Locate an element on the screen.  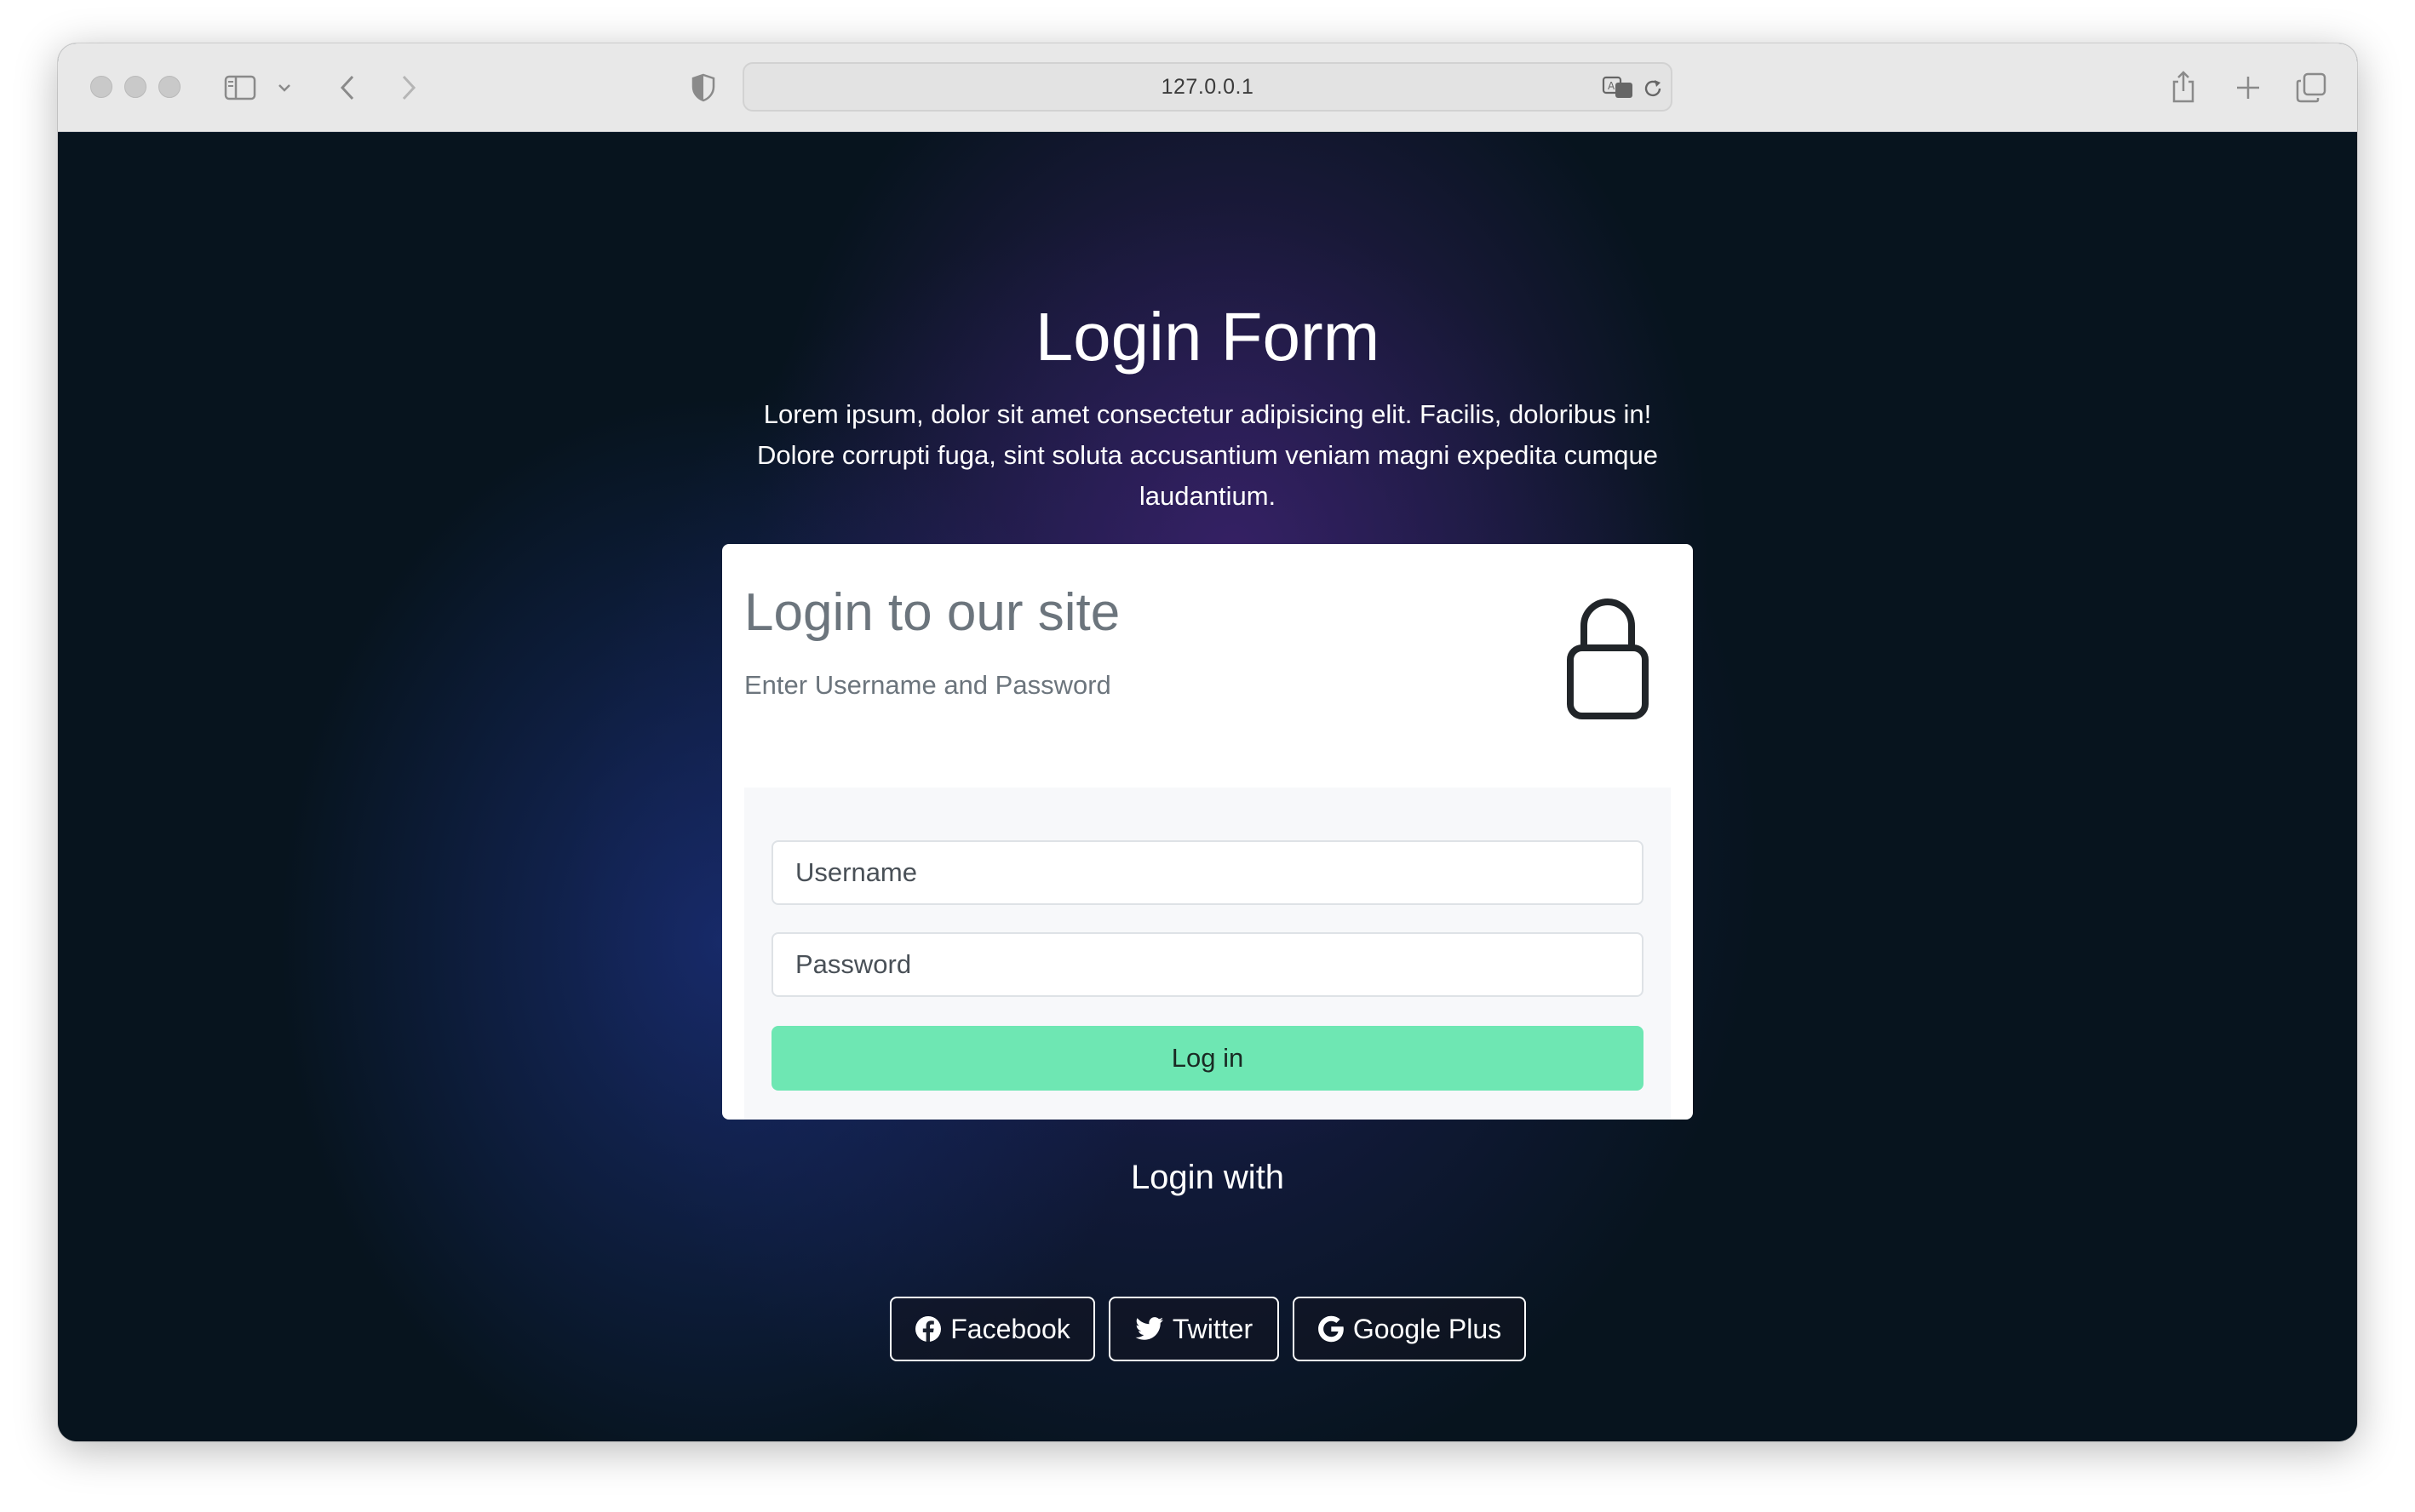
svg-text: A is located at coordinates (1611, 86).